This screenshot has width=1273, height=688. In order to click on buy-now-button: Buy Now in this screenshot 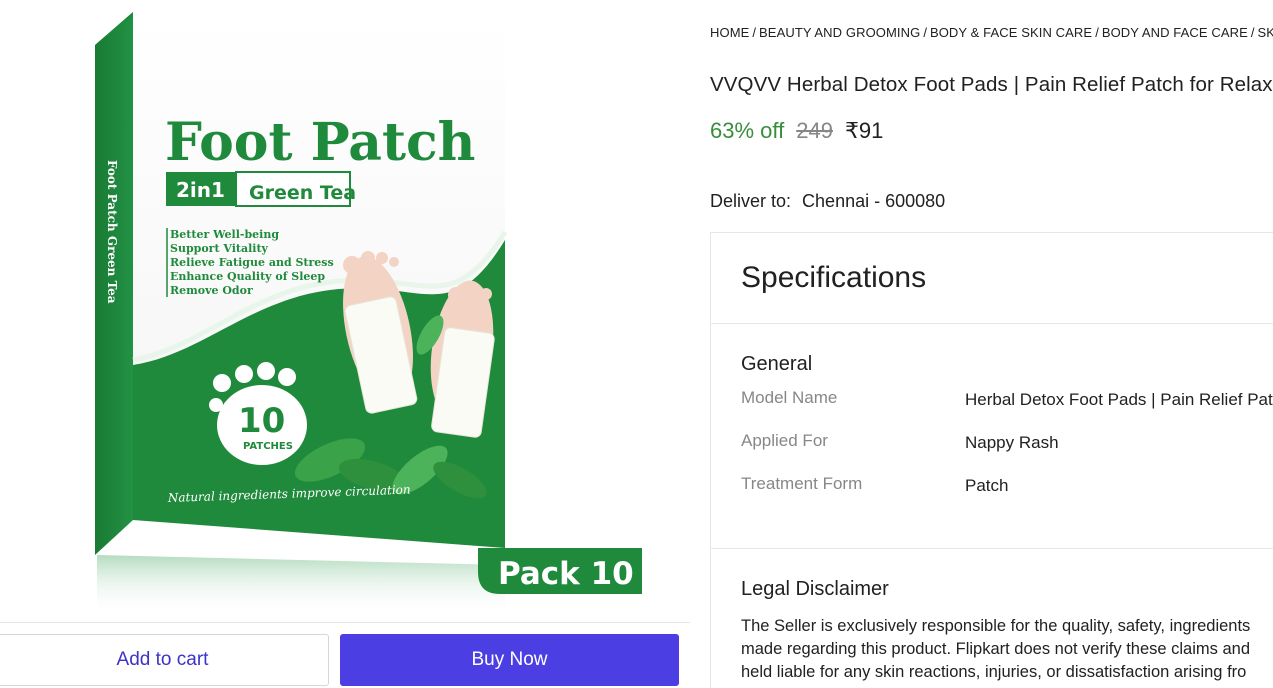, I will do `click(509, 660)`.